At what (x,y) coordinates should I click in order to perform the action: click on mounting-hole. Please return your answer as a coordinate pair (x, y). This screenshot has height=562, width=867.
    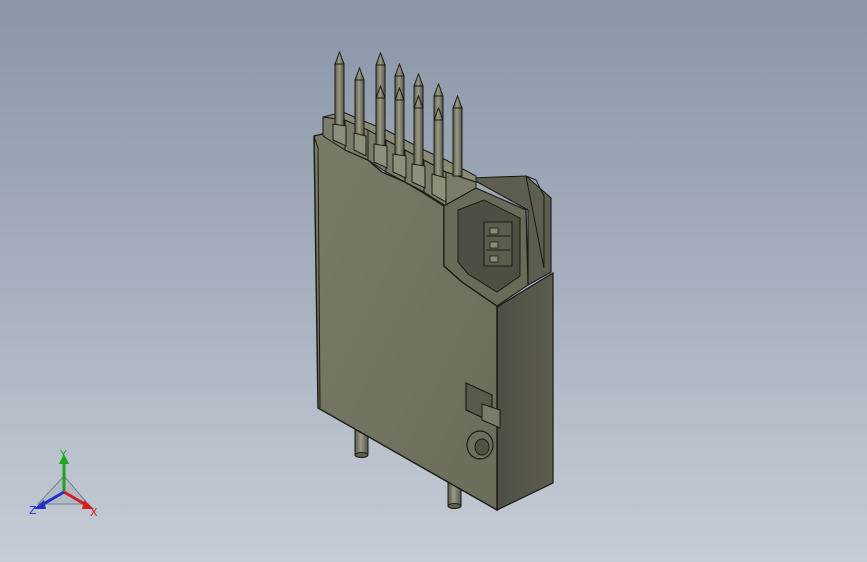
    Looking at the image, I should click on (480, 445).